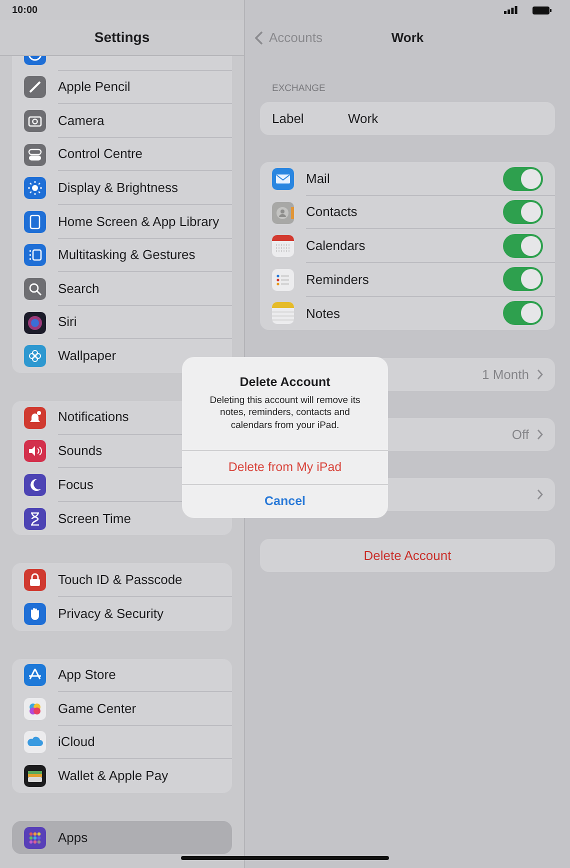  I want to click on service-label: Notes, so click(323, 313).